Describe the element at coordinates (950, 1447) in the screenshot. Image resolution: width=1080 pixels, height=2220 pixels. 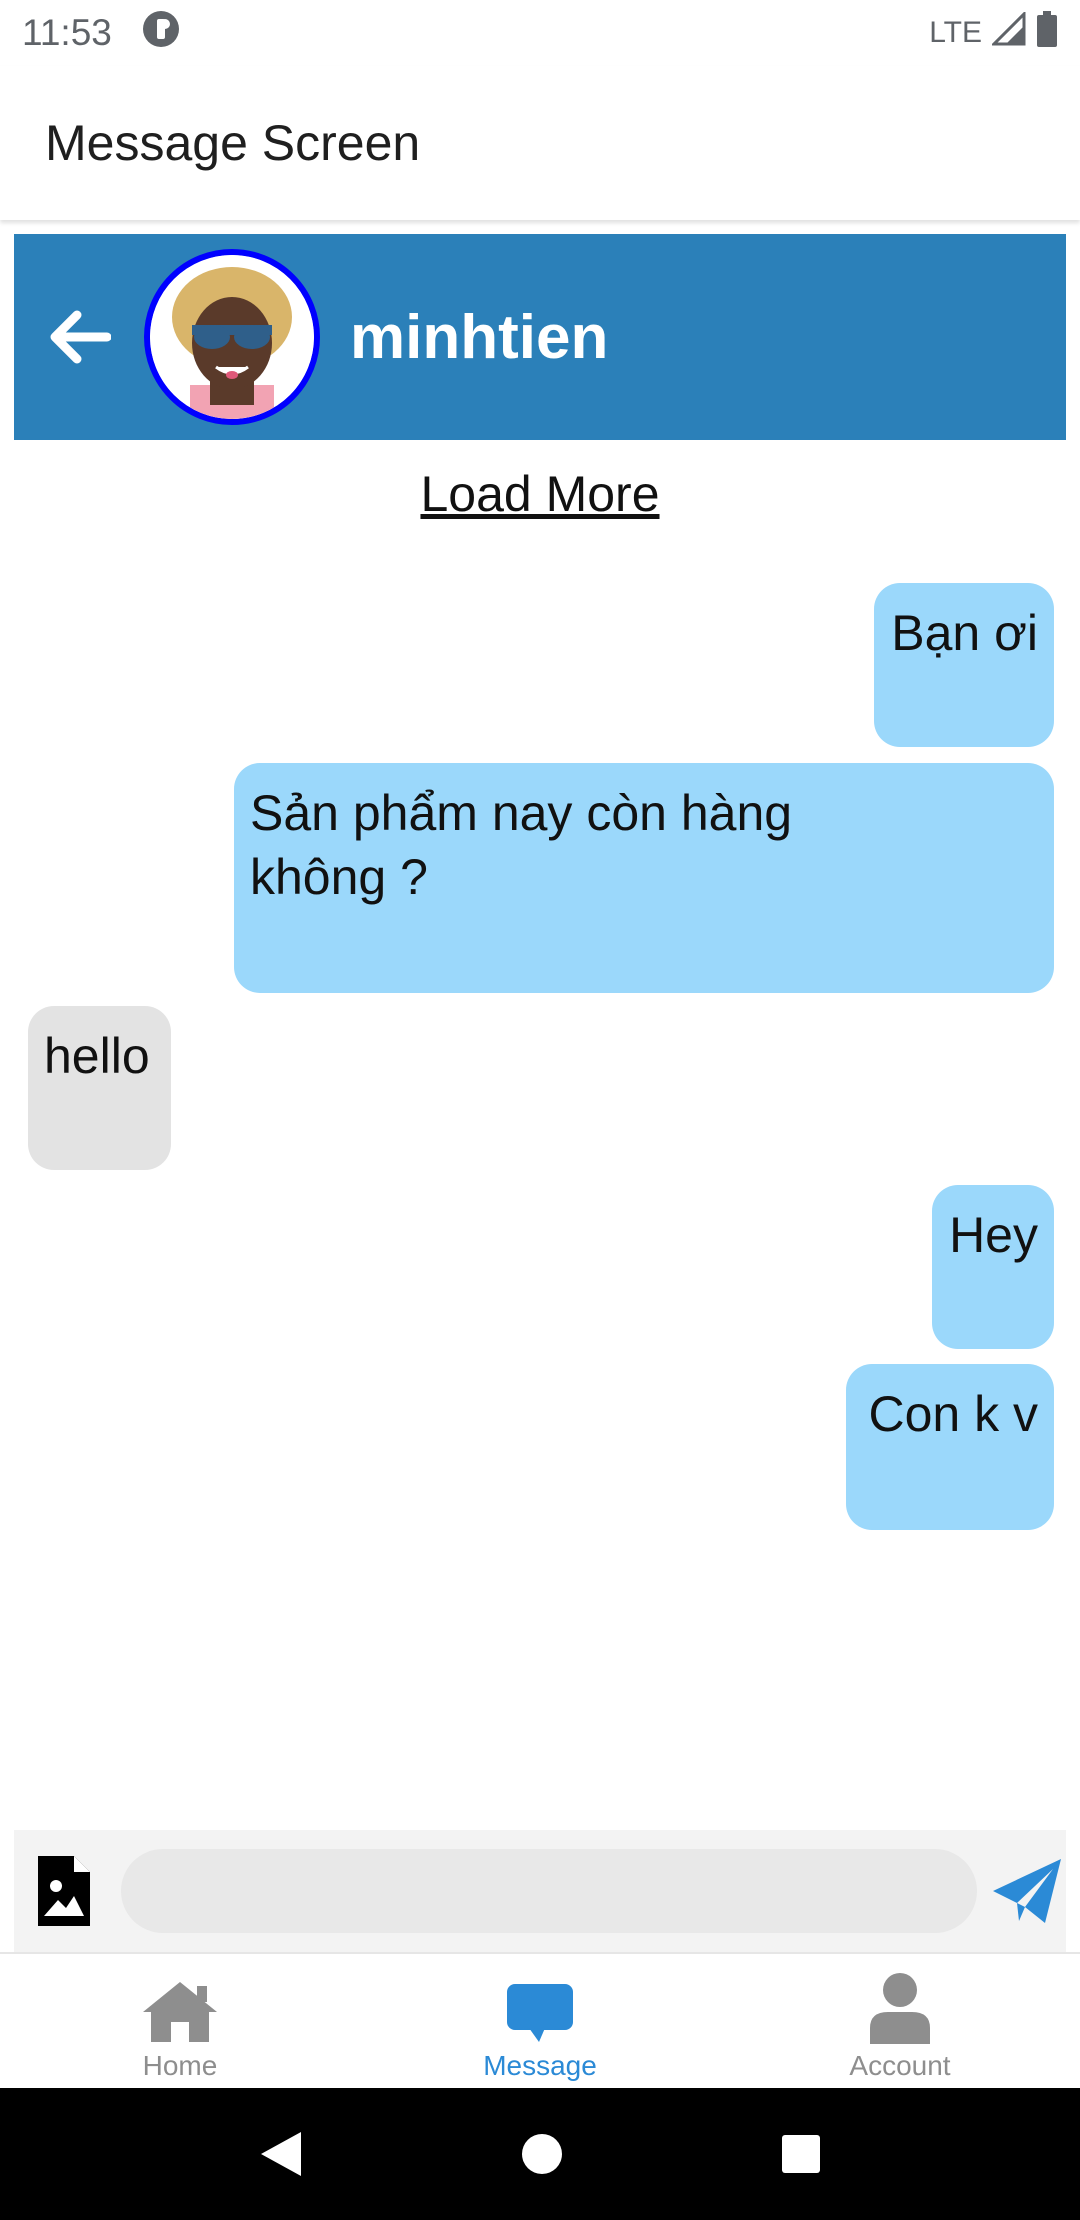
I see `message-bubble-sent: Con k v` at that location.